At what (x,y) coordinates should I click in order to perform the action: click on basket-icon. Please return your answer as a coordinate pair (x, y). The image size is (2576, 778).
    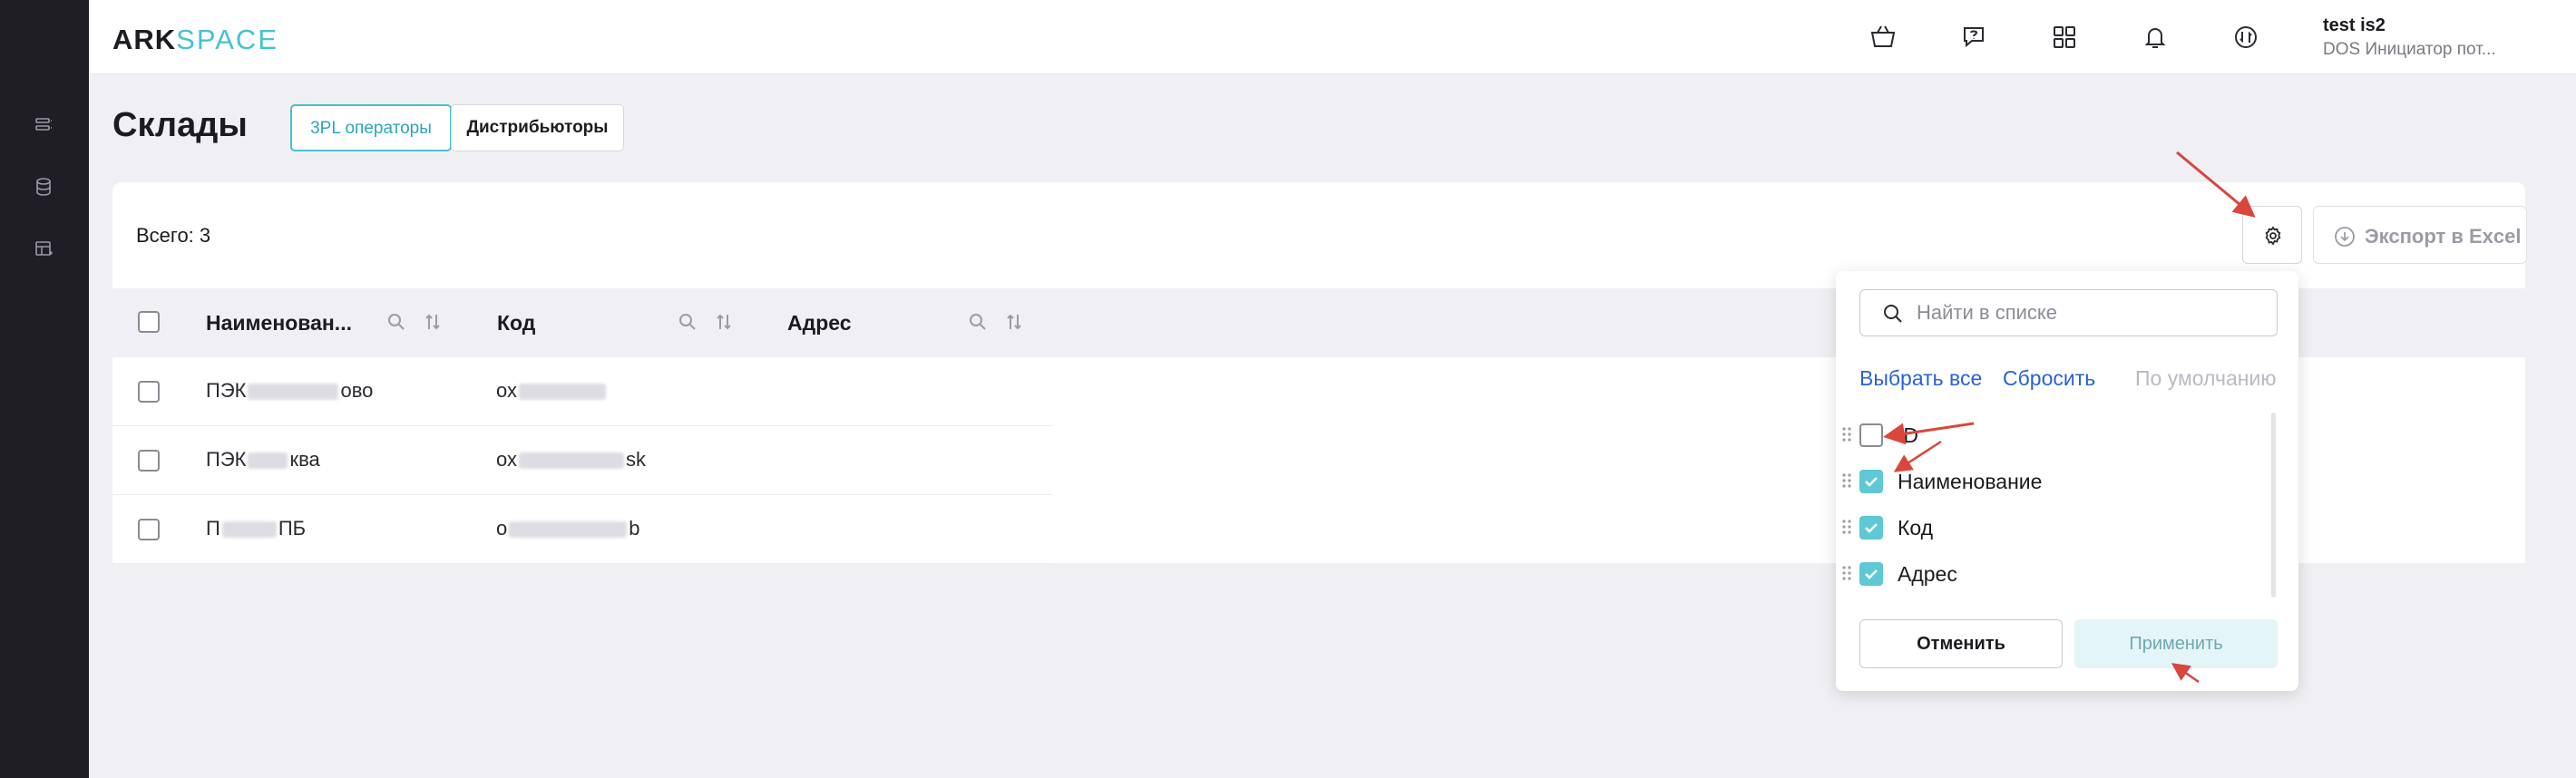
    Looking at the image, I should click on (1883, 37).